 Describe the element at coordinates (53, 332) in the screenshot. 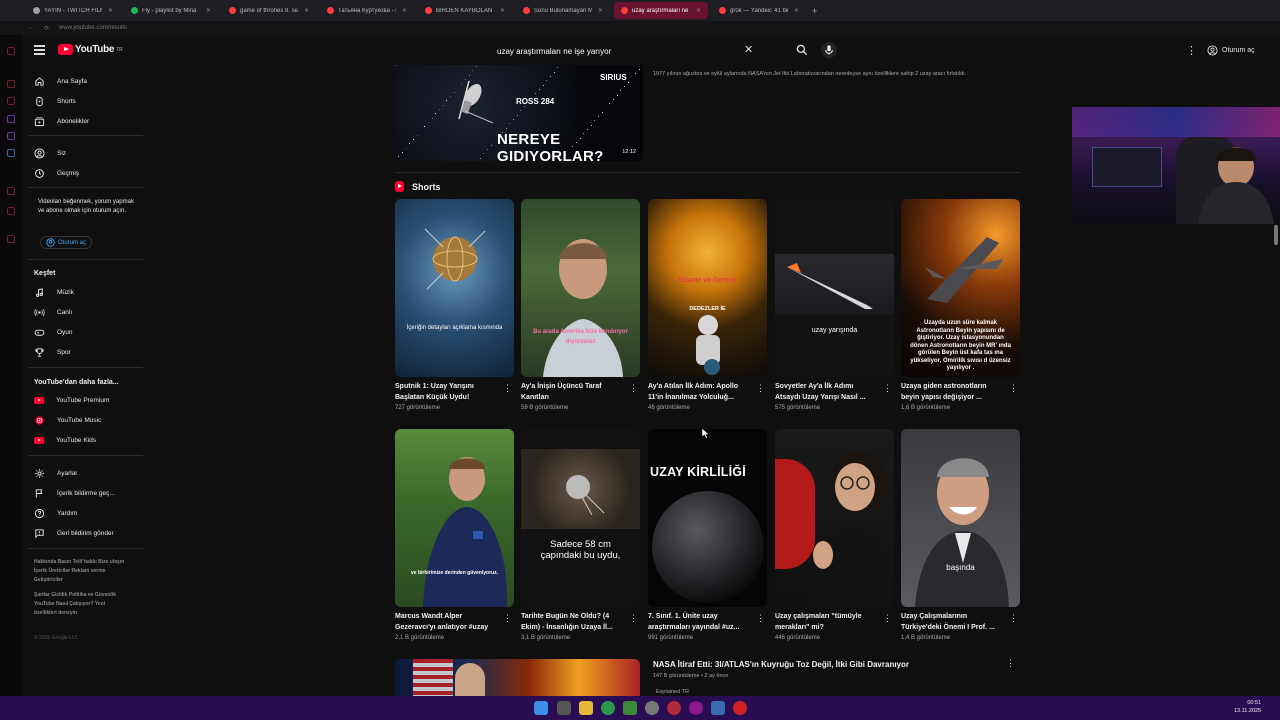

I see `sidebar-item-gaming: Oyun` at that location.